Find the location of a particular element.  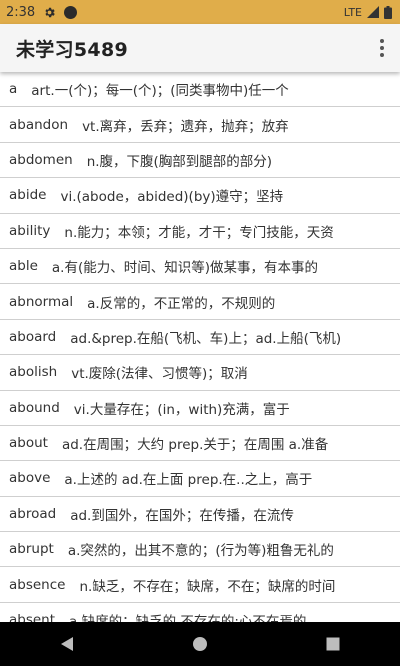

list-item: about ad.在周围；大约 prep.关于；在周围 a.准备 is located at coordinates (200, 444).